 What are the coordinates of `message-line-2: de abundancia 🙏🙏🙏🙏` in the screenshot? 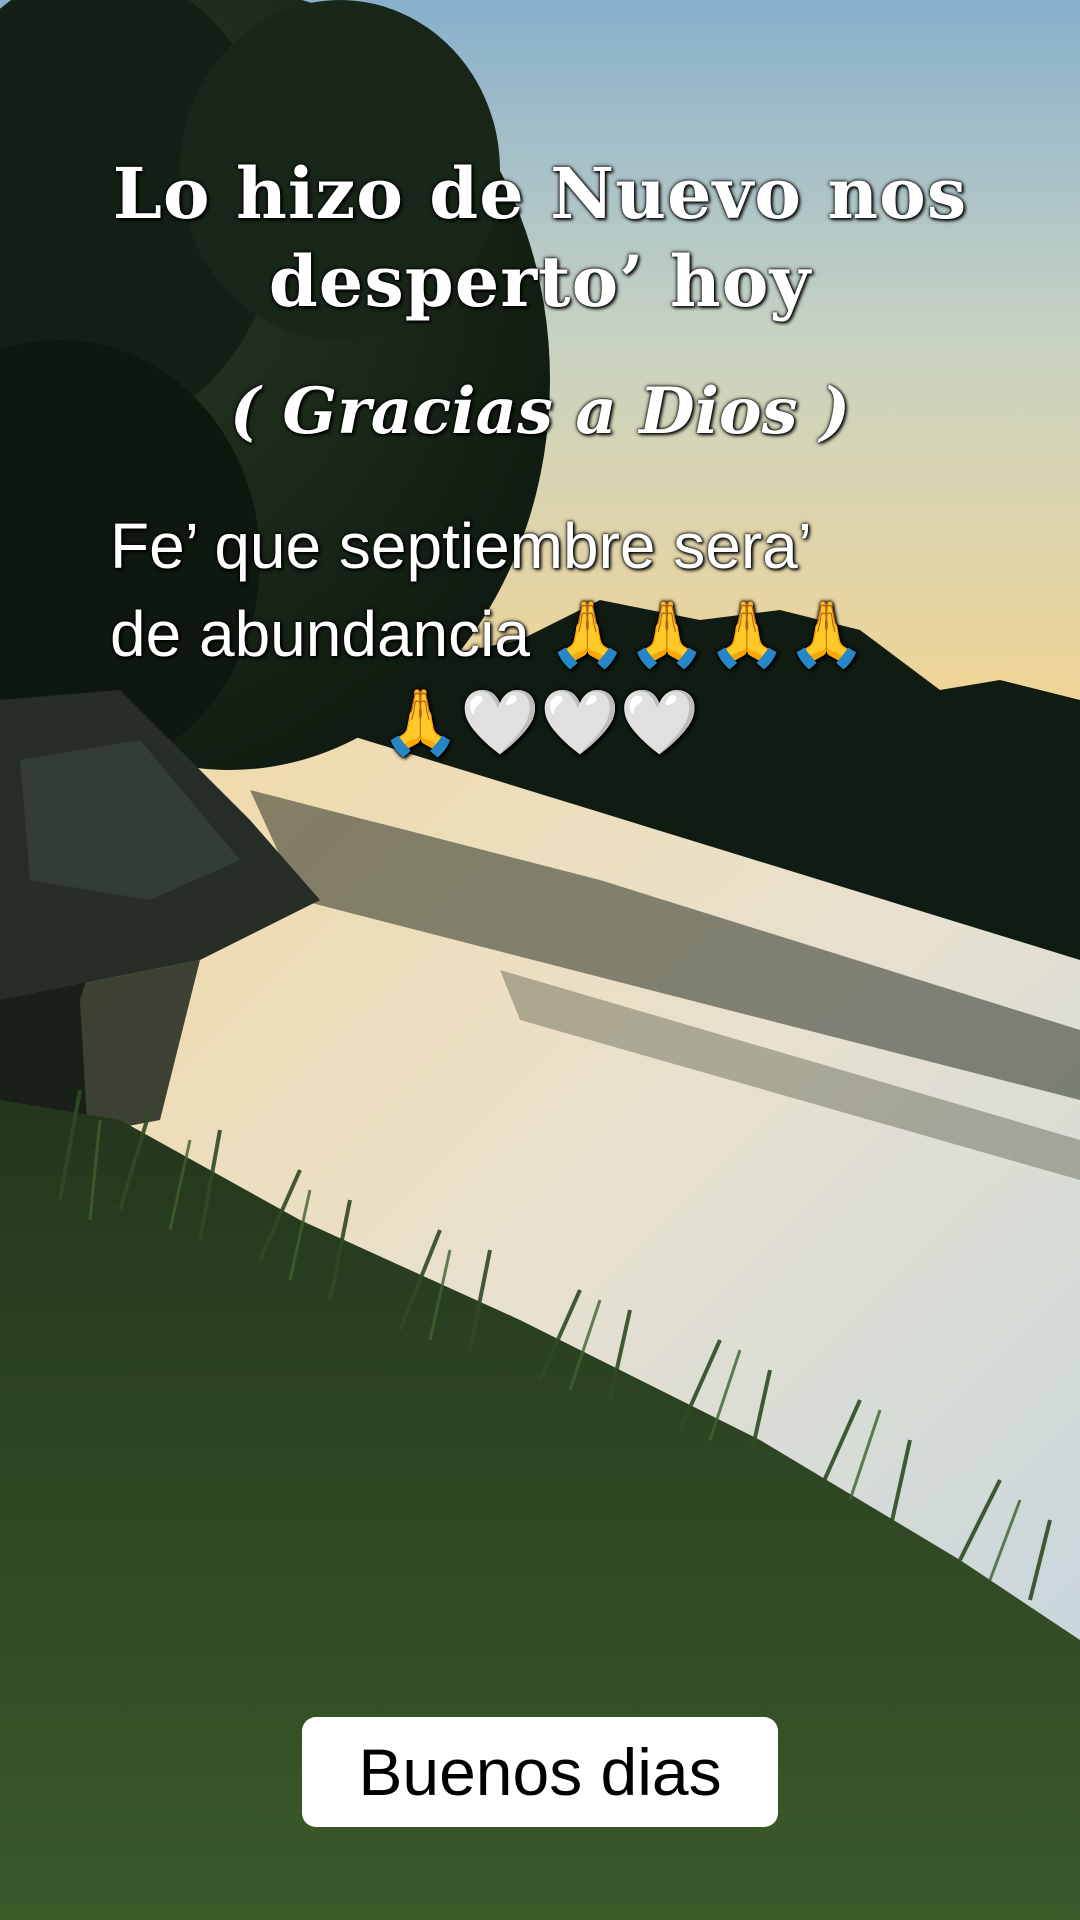 It's located at (488, 634).